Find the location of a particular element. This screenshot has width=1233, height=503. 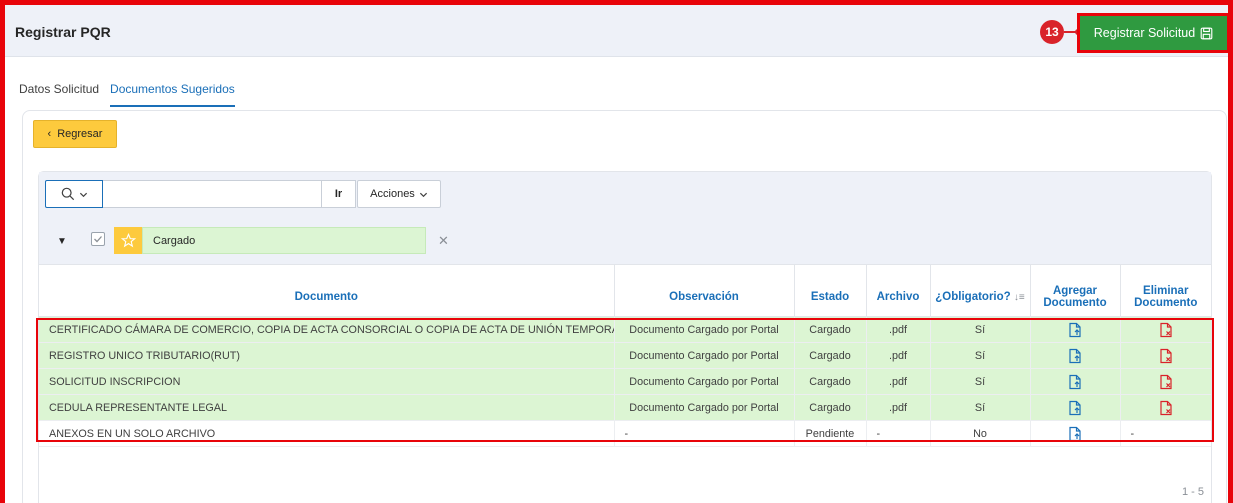

search-bar: Ir is located at coordinates (200, 194).